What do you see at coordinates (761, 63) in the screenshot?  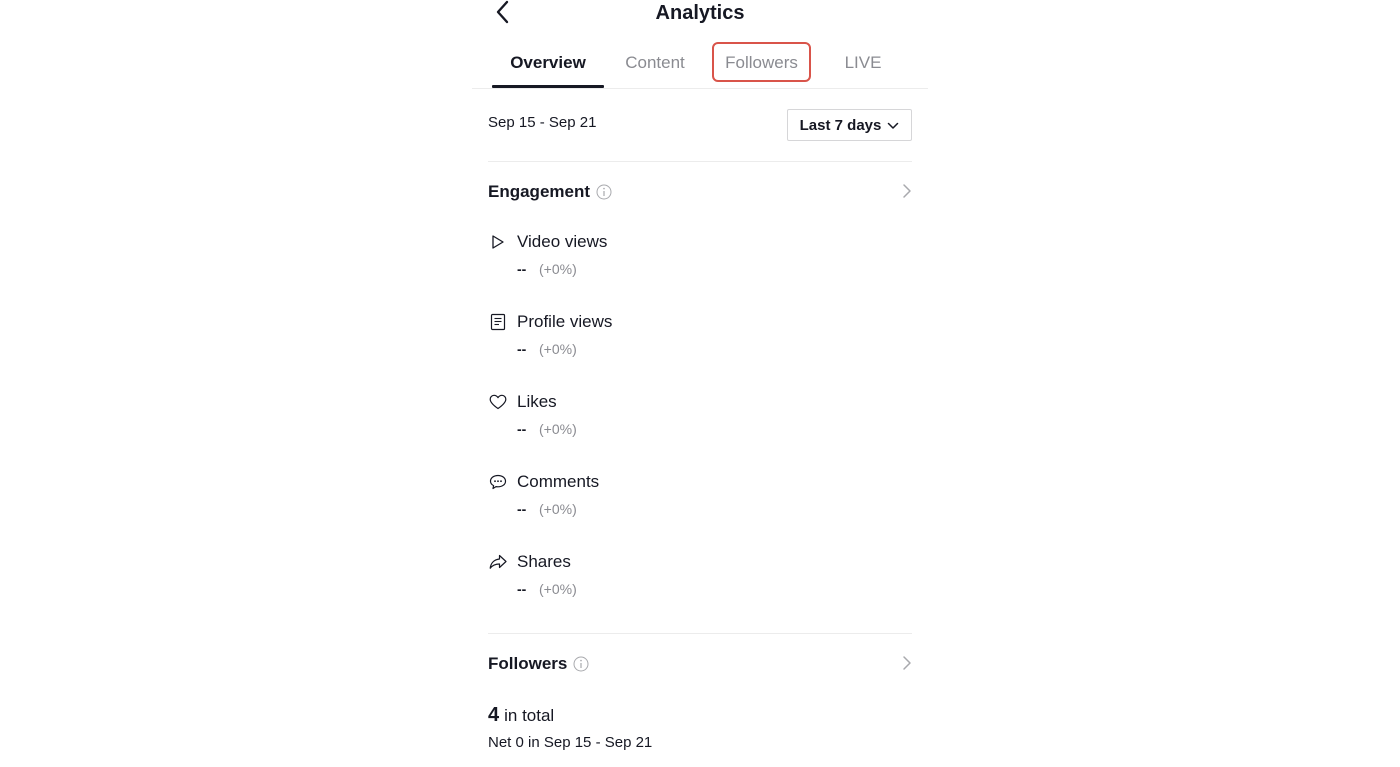 I see `tab-followers: Followers` at bounding box center [761, 63].